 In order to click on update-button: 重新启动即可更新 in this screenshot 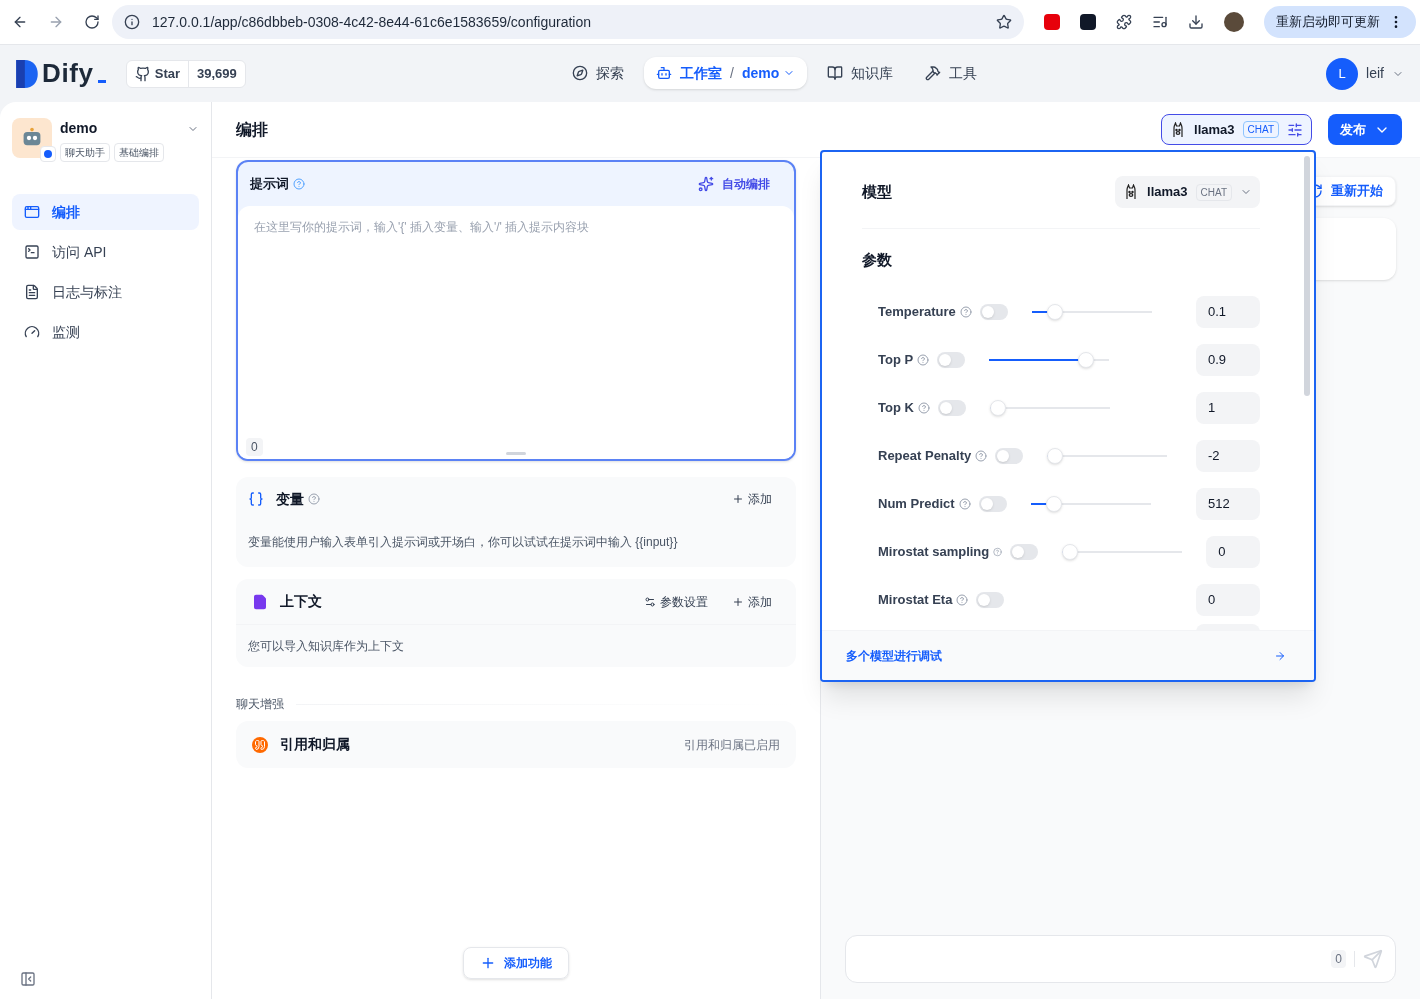, I will do `click(1340, 22)`.